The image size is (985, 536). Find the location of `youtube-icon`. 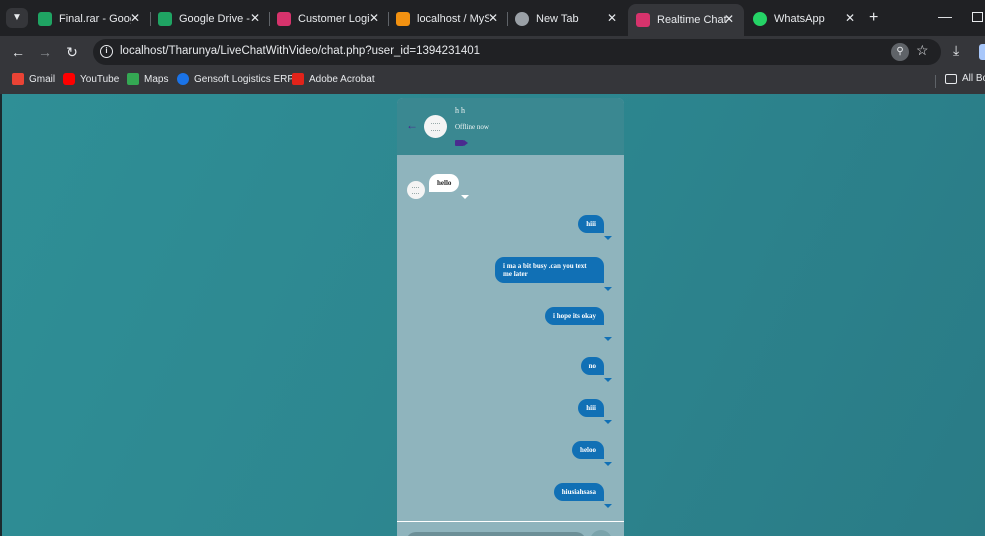

youtube-icon is located at coordinates (69, 79).